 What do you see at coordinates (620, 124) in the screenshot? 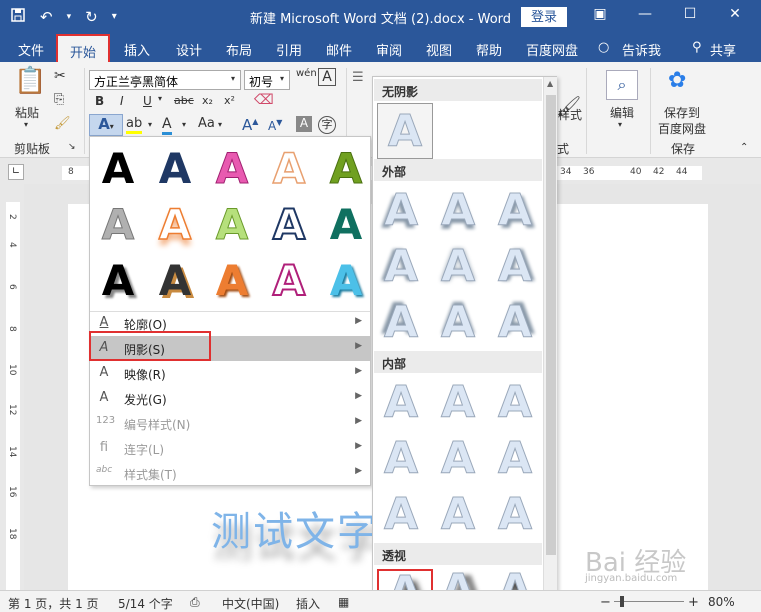
I see `editing-dropdown-icon: ▾` at bounding box center [620, 124].